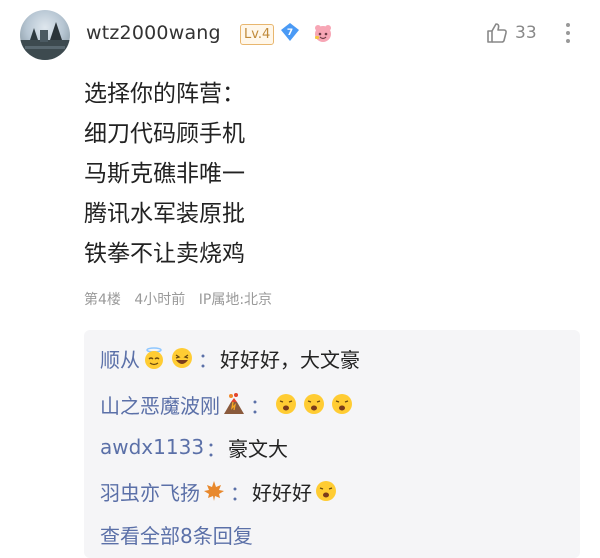 The width and height of the screenshot is (600, 558). Describe the element at coordinates (164, 174) in the screenshot. I see `comment-line: 马斯克礁非唯一` at that location.